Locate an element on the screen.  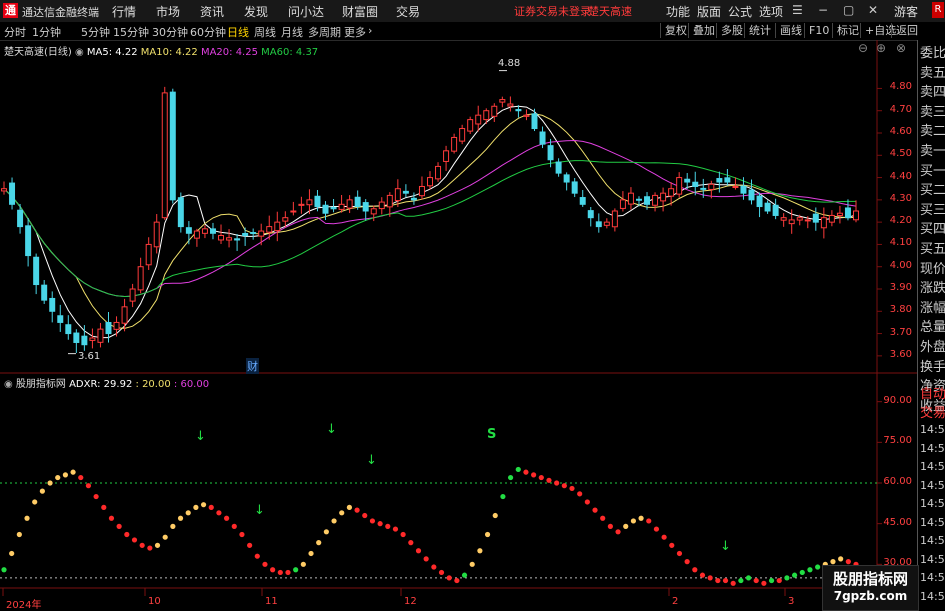
minimize-icon: − is located at coordinates (823, 10).